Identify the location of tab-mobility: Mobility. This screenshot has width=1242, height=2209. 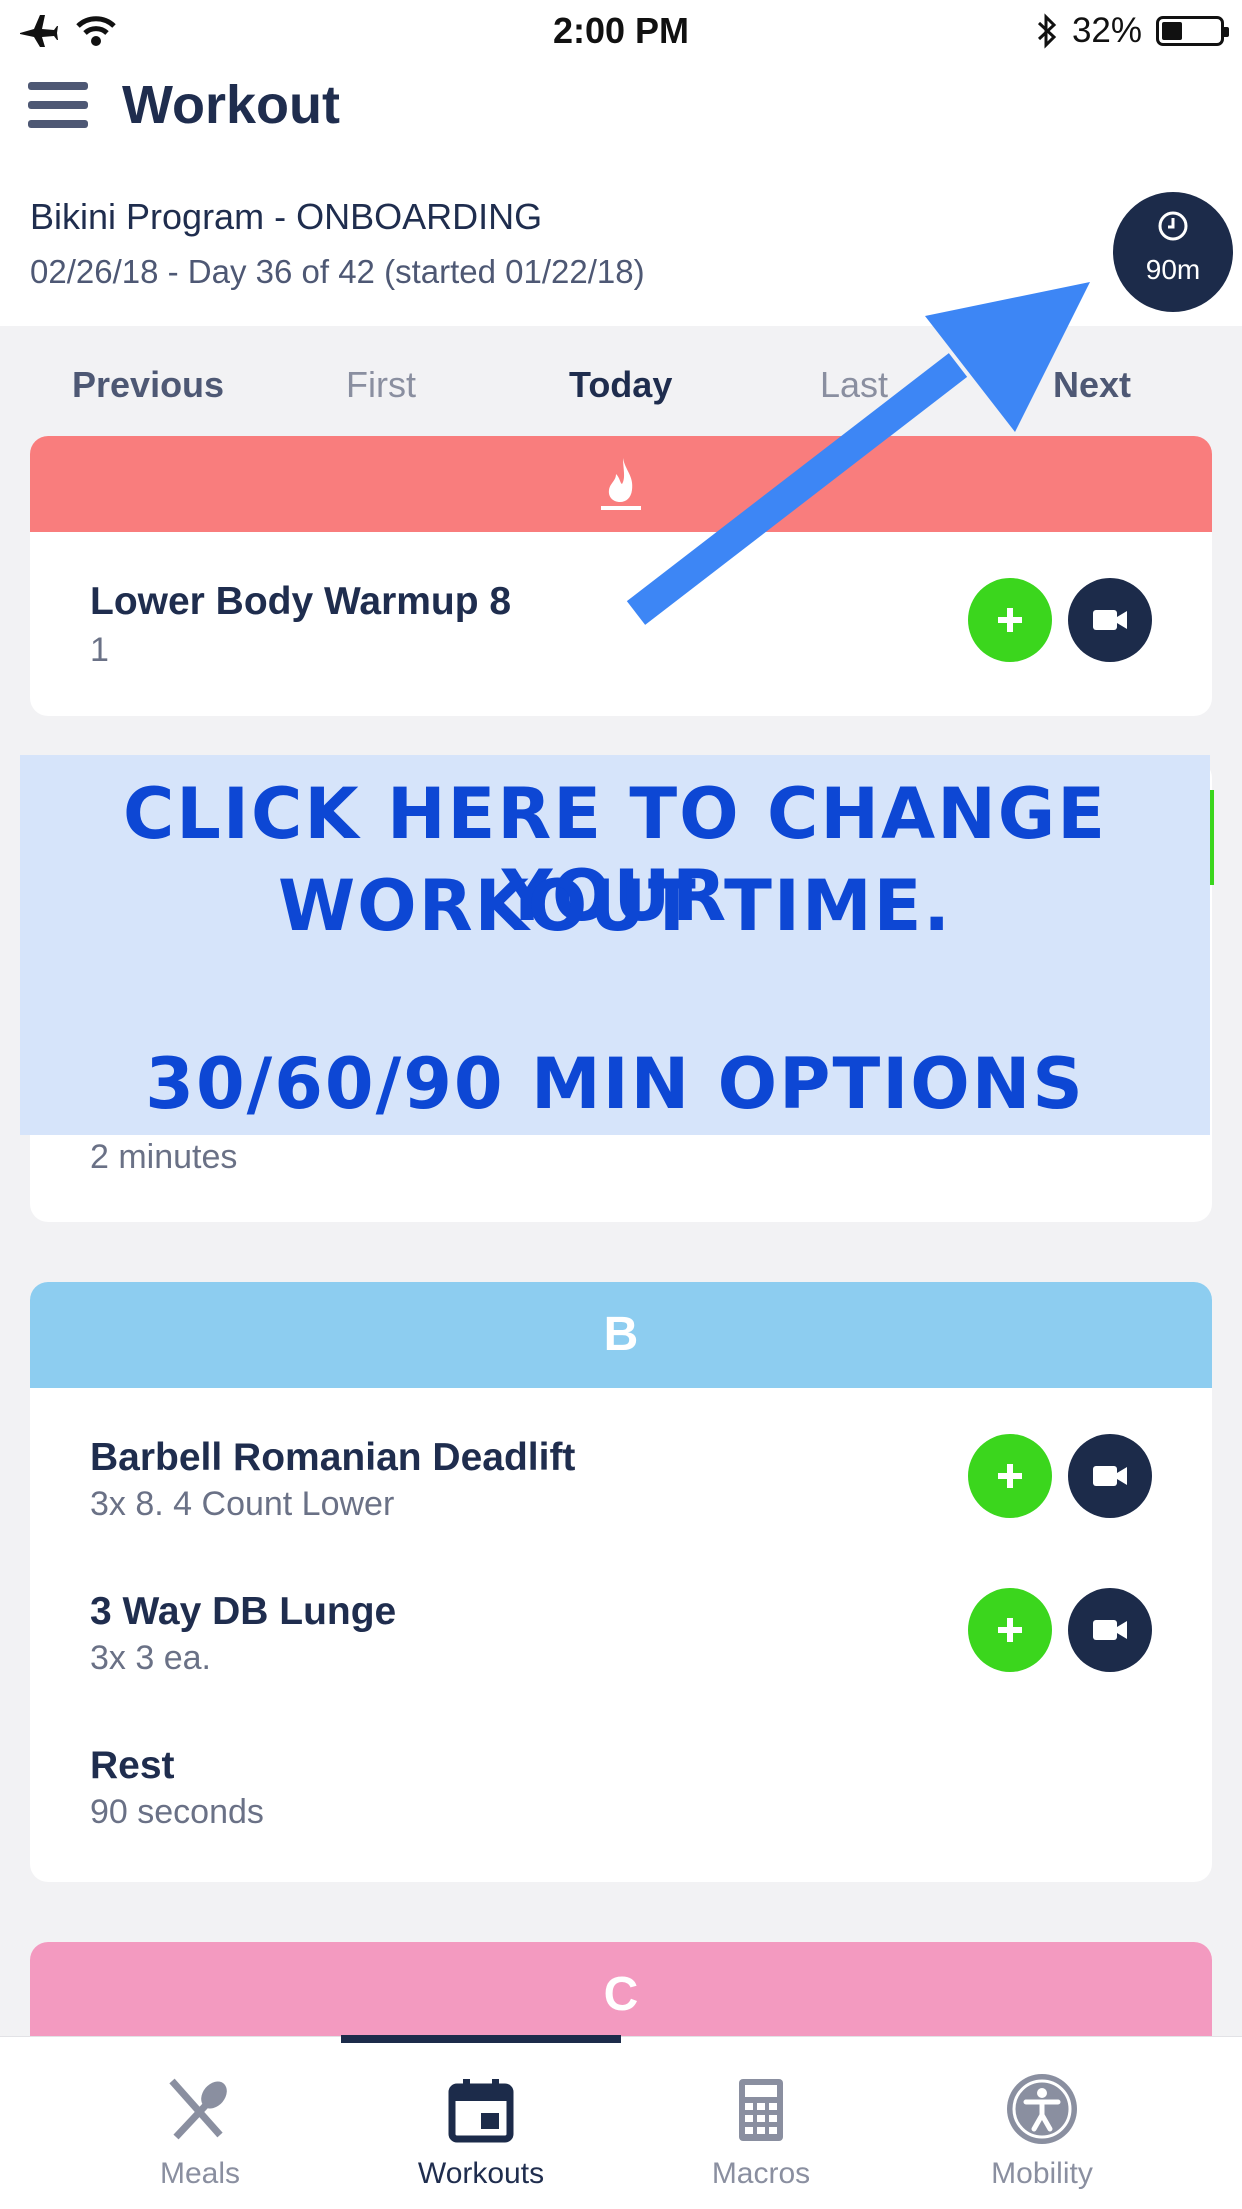
(1042, 2123).